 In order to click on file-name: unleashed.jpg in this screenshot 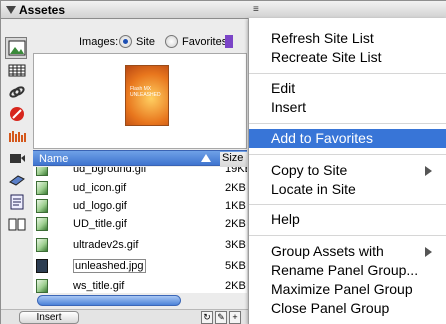, I will do `click(109, 266)`.